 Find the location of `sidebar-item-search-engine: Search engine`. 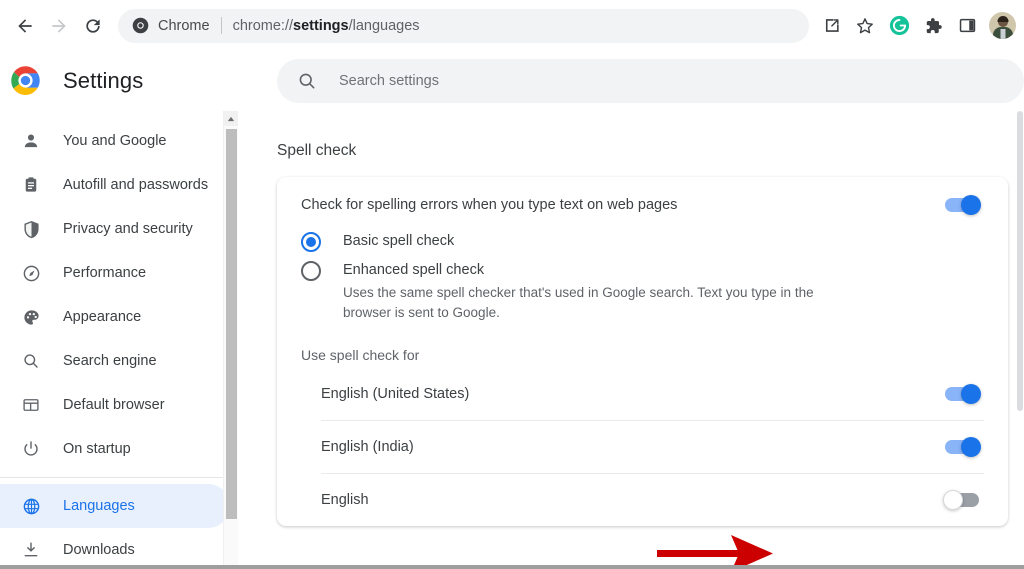

sidebar-item-search-engine: Search engine is located at coordinates (115, 361).